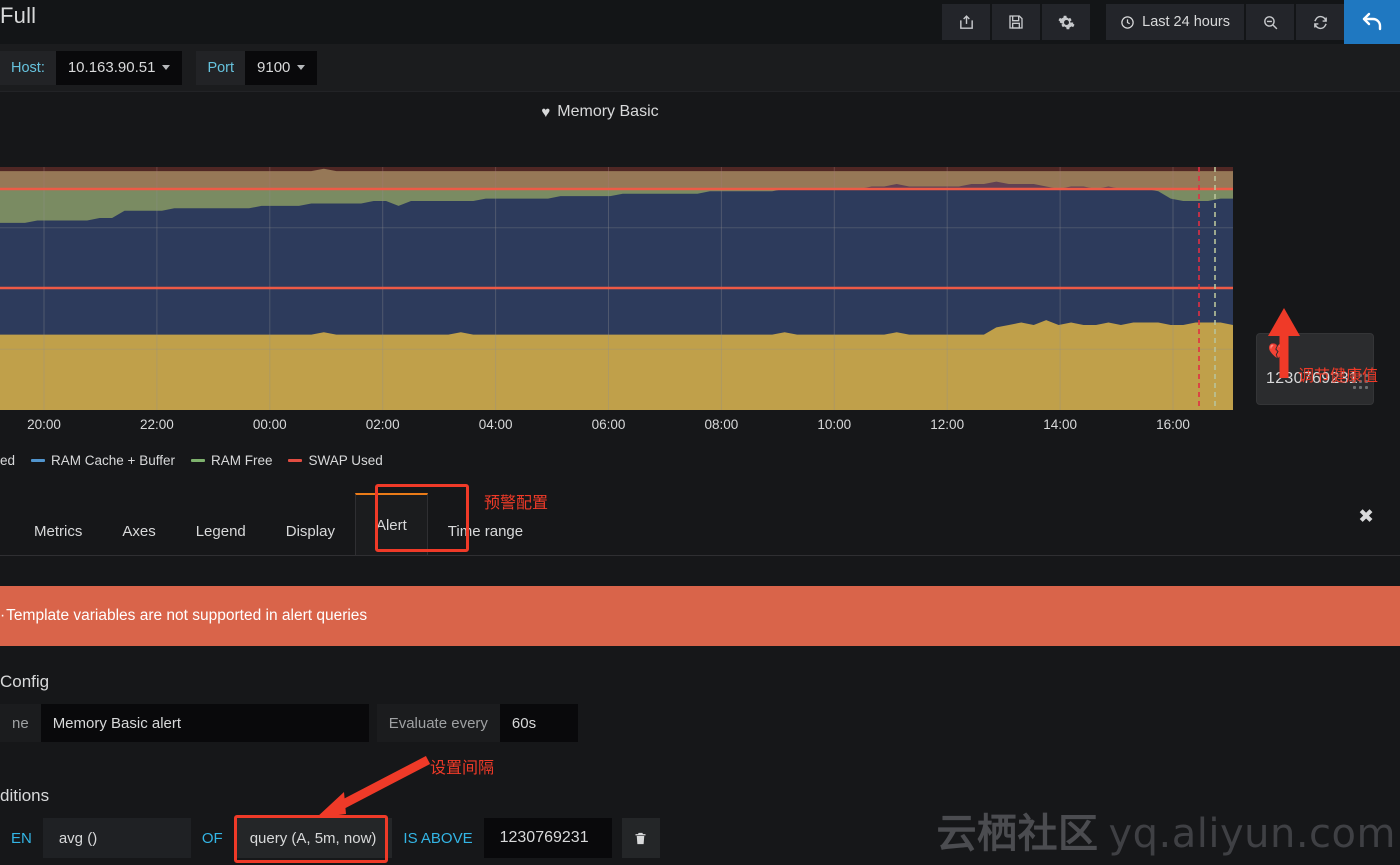 Image resolution: width=1400 pixels, height=865 pixels. I want to click on tab-label: Legend, so click(220, 531).